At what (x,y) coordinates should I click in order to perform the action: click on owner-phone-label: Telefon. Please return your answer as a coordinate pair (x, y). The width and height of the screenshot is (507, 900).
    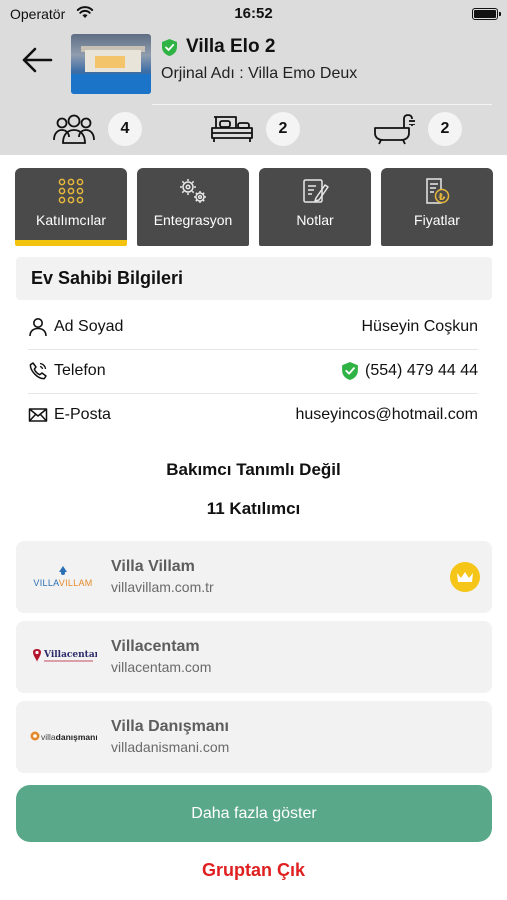
    Looking at the image, I should click on (80, 370).